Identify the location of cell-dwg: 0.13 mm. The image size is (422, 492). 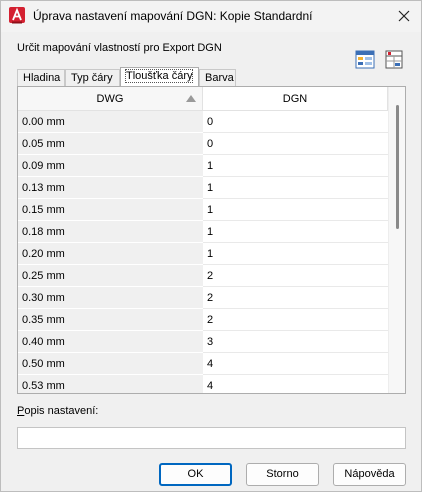
(110, 188).